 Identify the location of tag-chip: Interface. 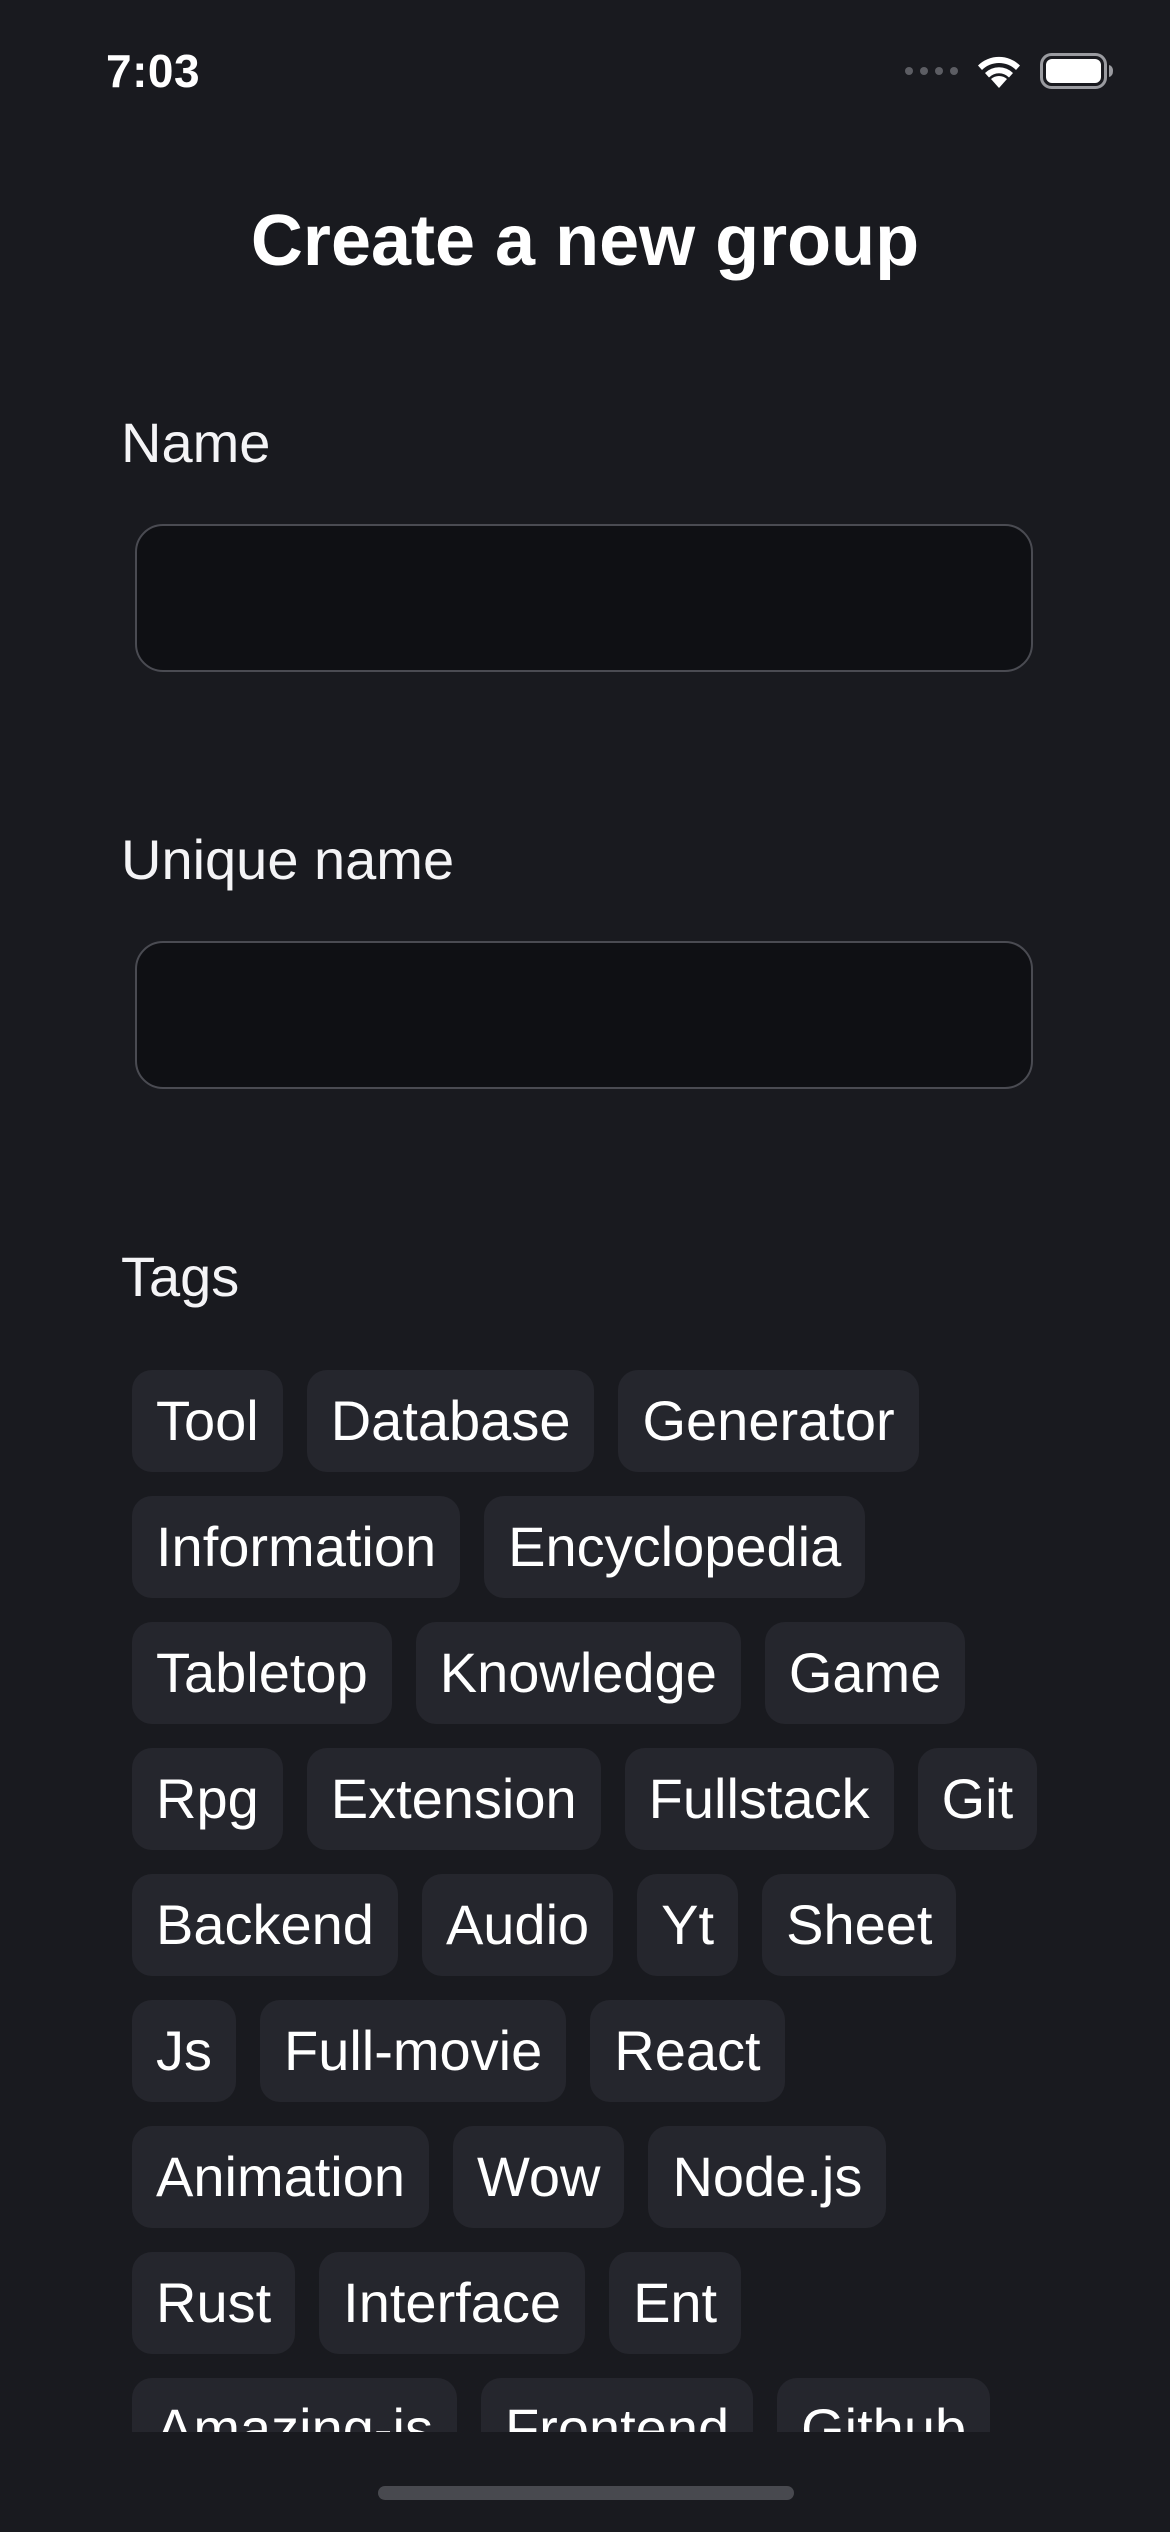
(452, 2303).